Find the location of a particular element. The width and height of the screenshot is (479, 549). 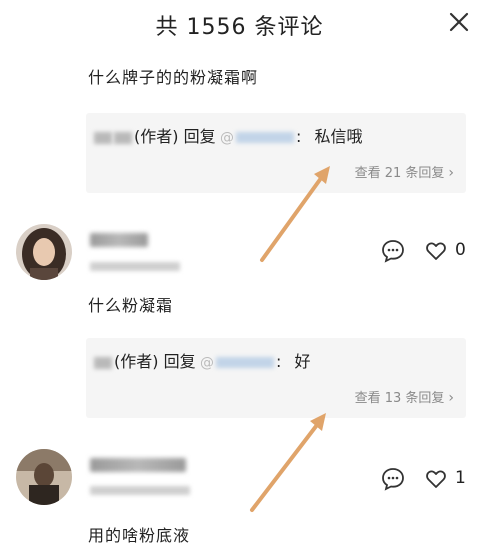

comment-count-title: 共 1556 条评论 is located at coordinates (239, 27).